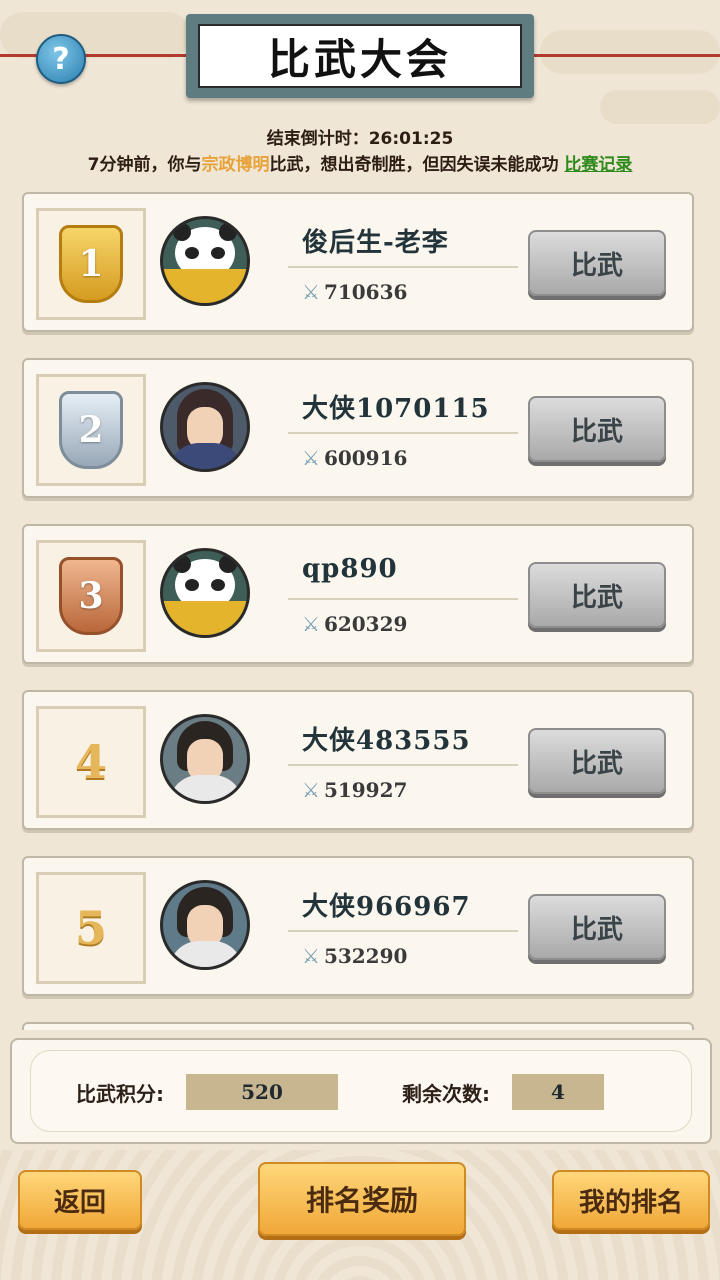  Describe the element at coordinates (365, 956) in the screenshot. I see `power-value: 532290` at that location.